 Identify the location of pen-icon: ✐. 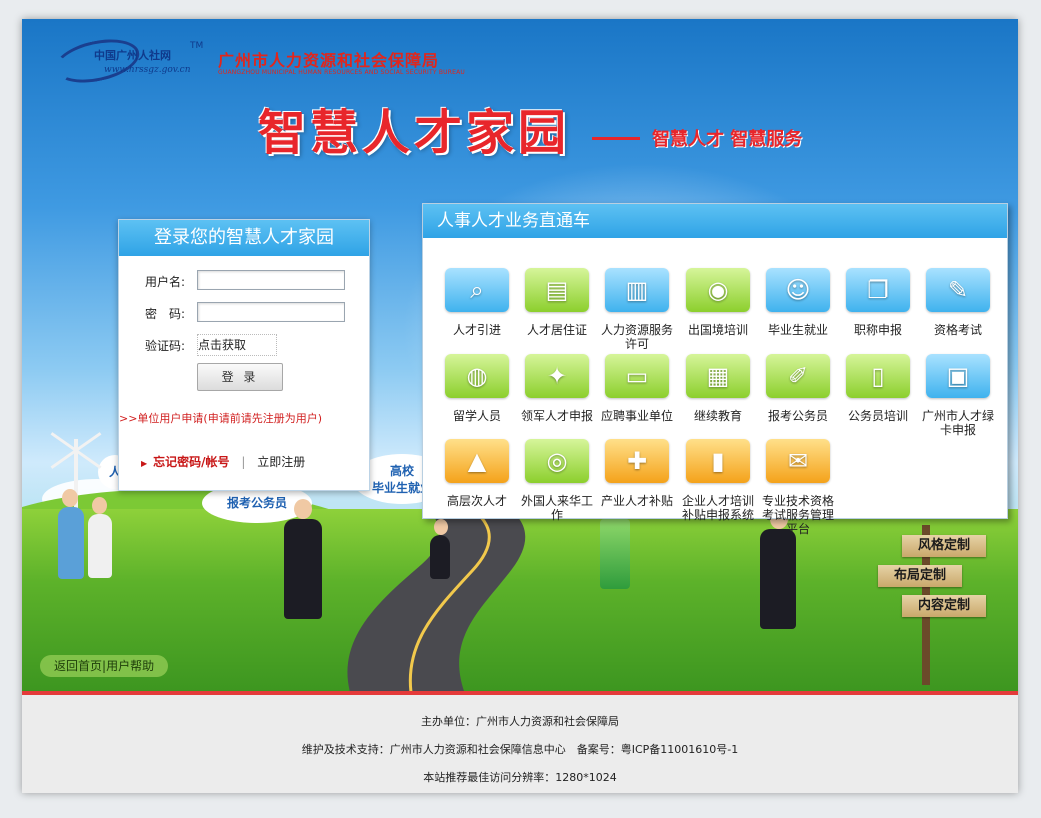
(798, 376).